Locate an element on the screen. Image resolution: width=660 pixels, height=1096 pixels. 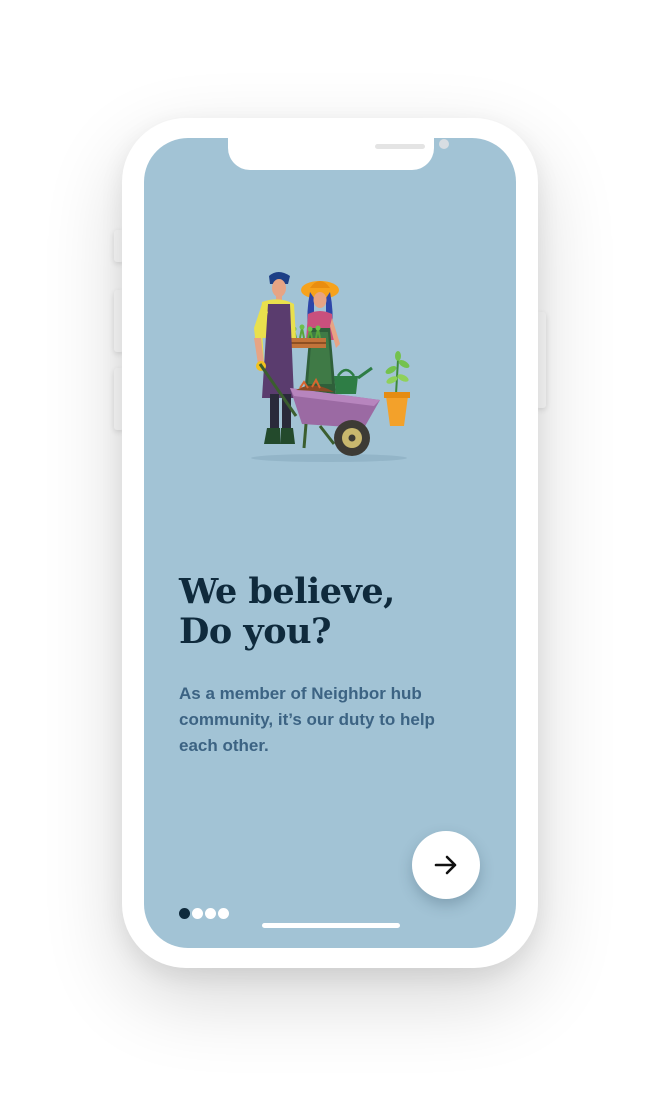
phone-notch is located at coordinates (338, 154).